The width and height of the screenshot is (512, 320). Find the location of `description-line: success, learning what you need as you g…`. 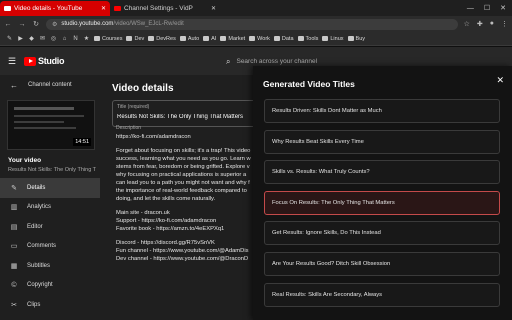

description-line: success, learning what you need as you g… is located at coordinates (183, 159).